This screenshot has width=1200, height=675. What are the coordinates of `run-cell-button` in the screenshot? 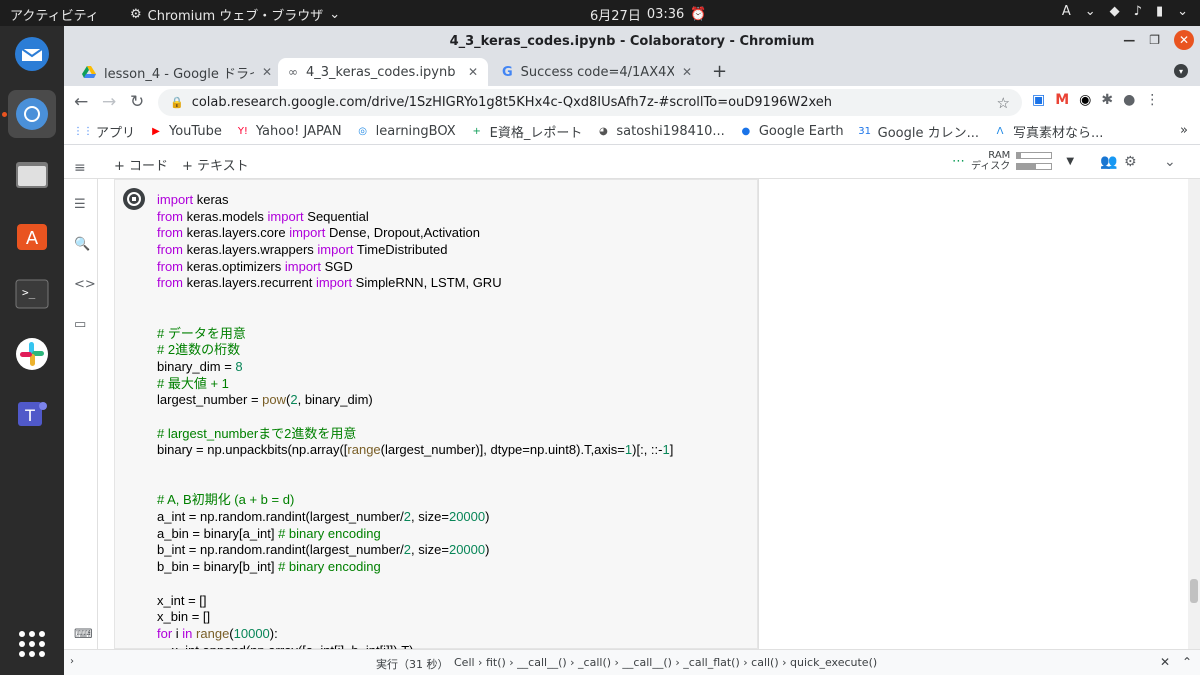 It's located at (134, 199).